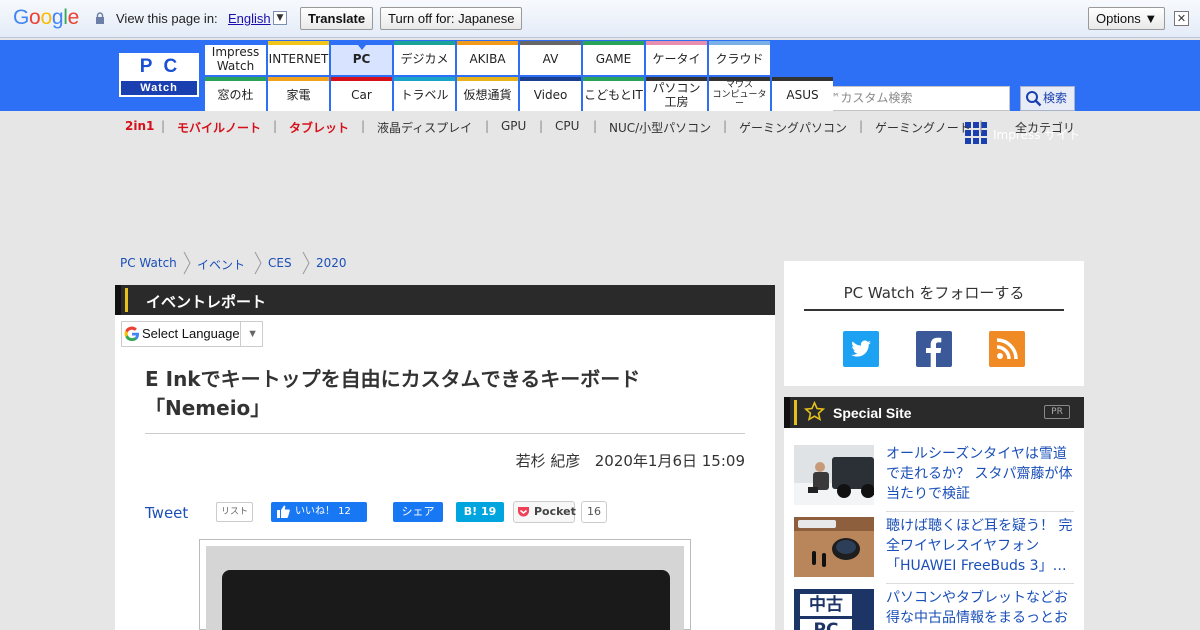 The height and width of the screenshot is (630, 1200). Describe the element at coordinates (219, 127) in the screenshot. I see `category-link: モバイルノート` at that location.